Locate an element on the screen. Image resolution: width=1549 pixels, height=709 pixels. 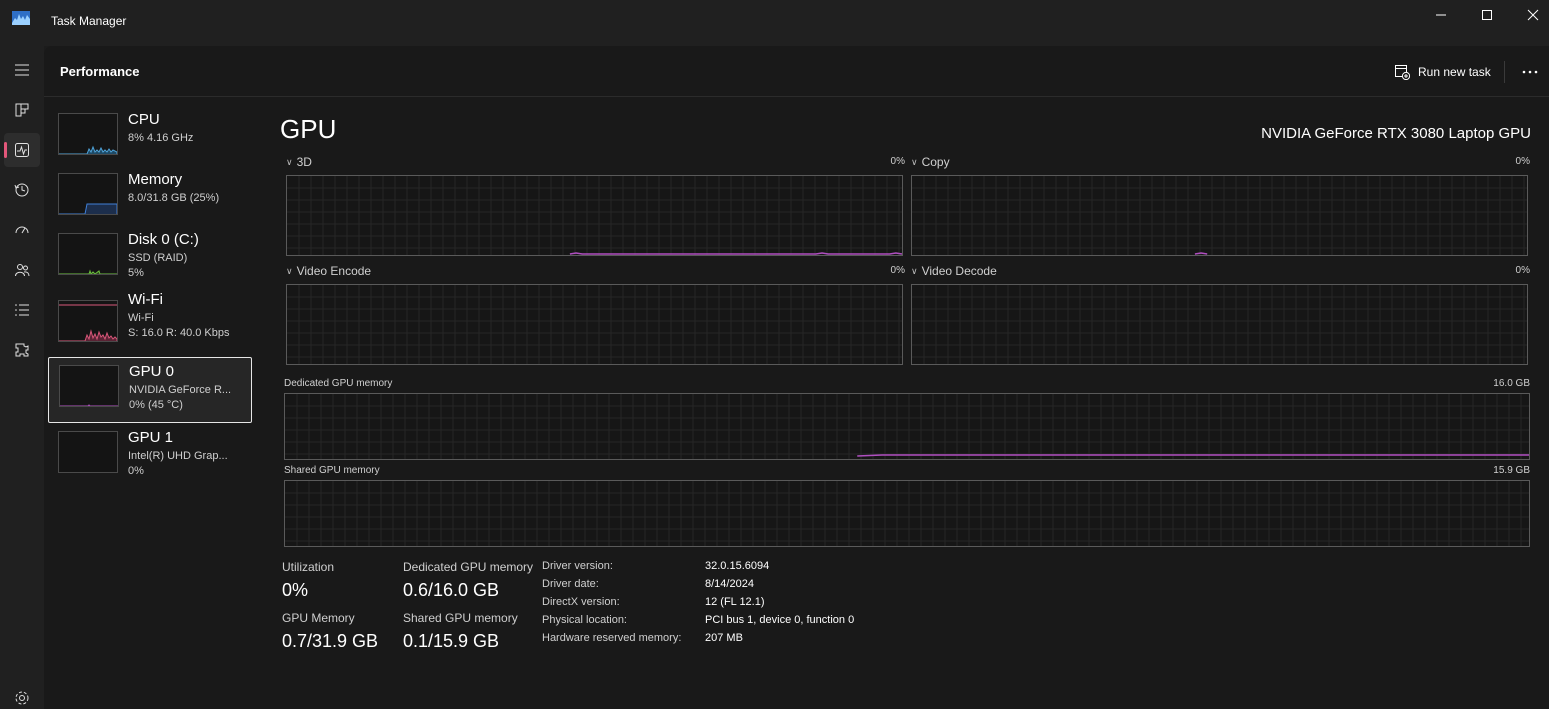
maximize-button is located at coordinates (1487, 15).